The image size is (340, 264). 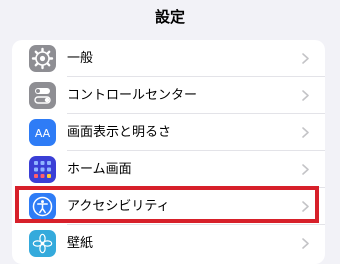 I want to click on settings-item-label: 壁紙, so click(x=80, y=243).